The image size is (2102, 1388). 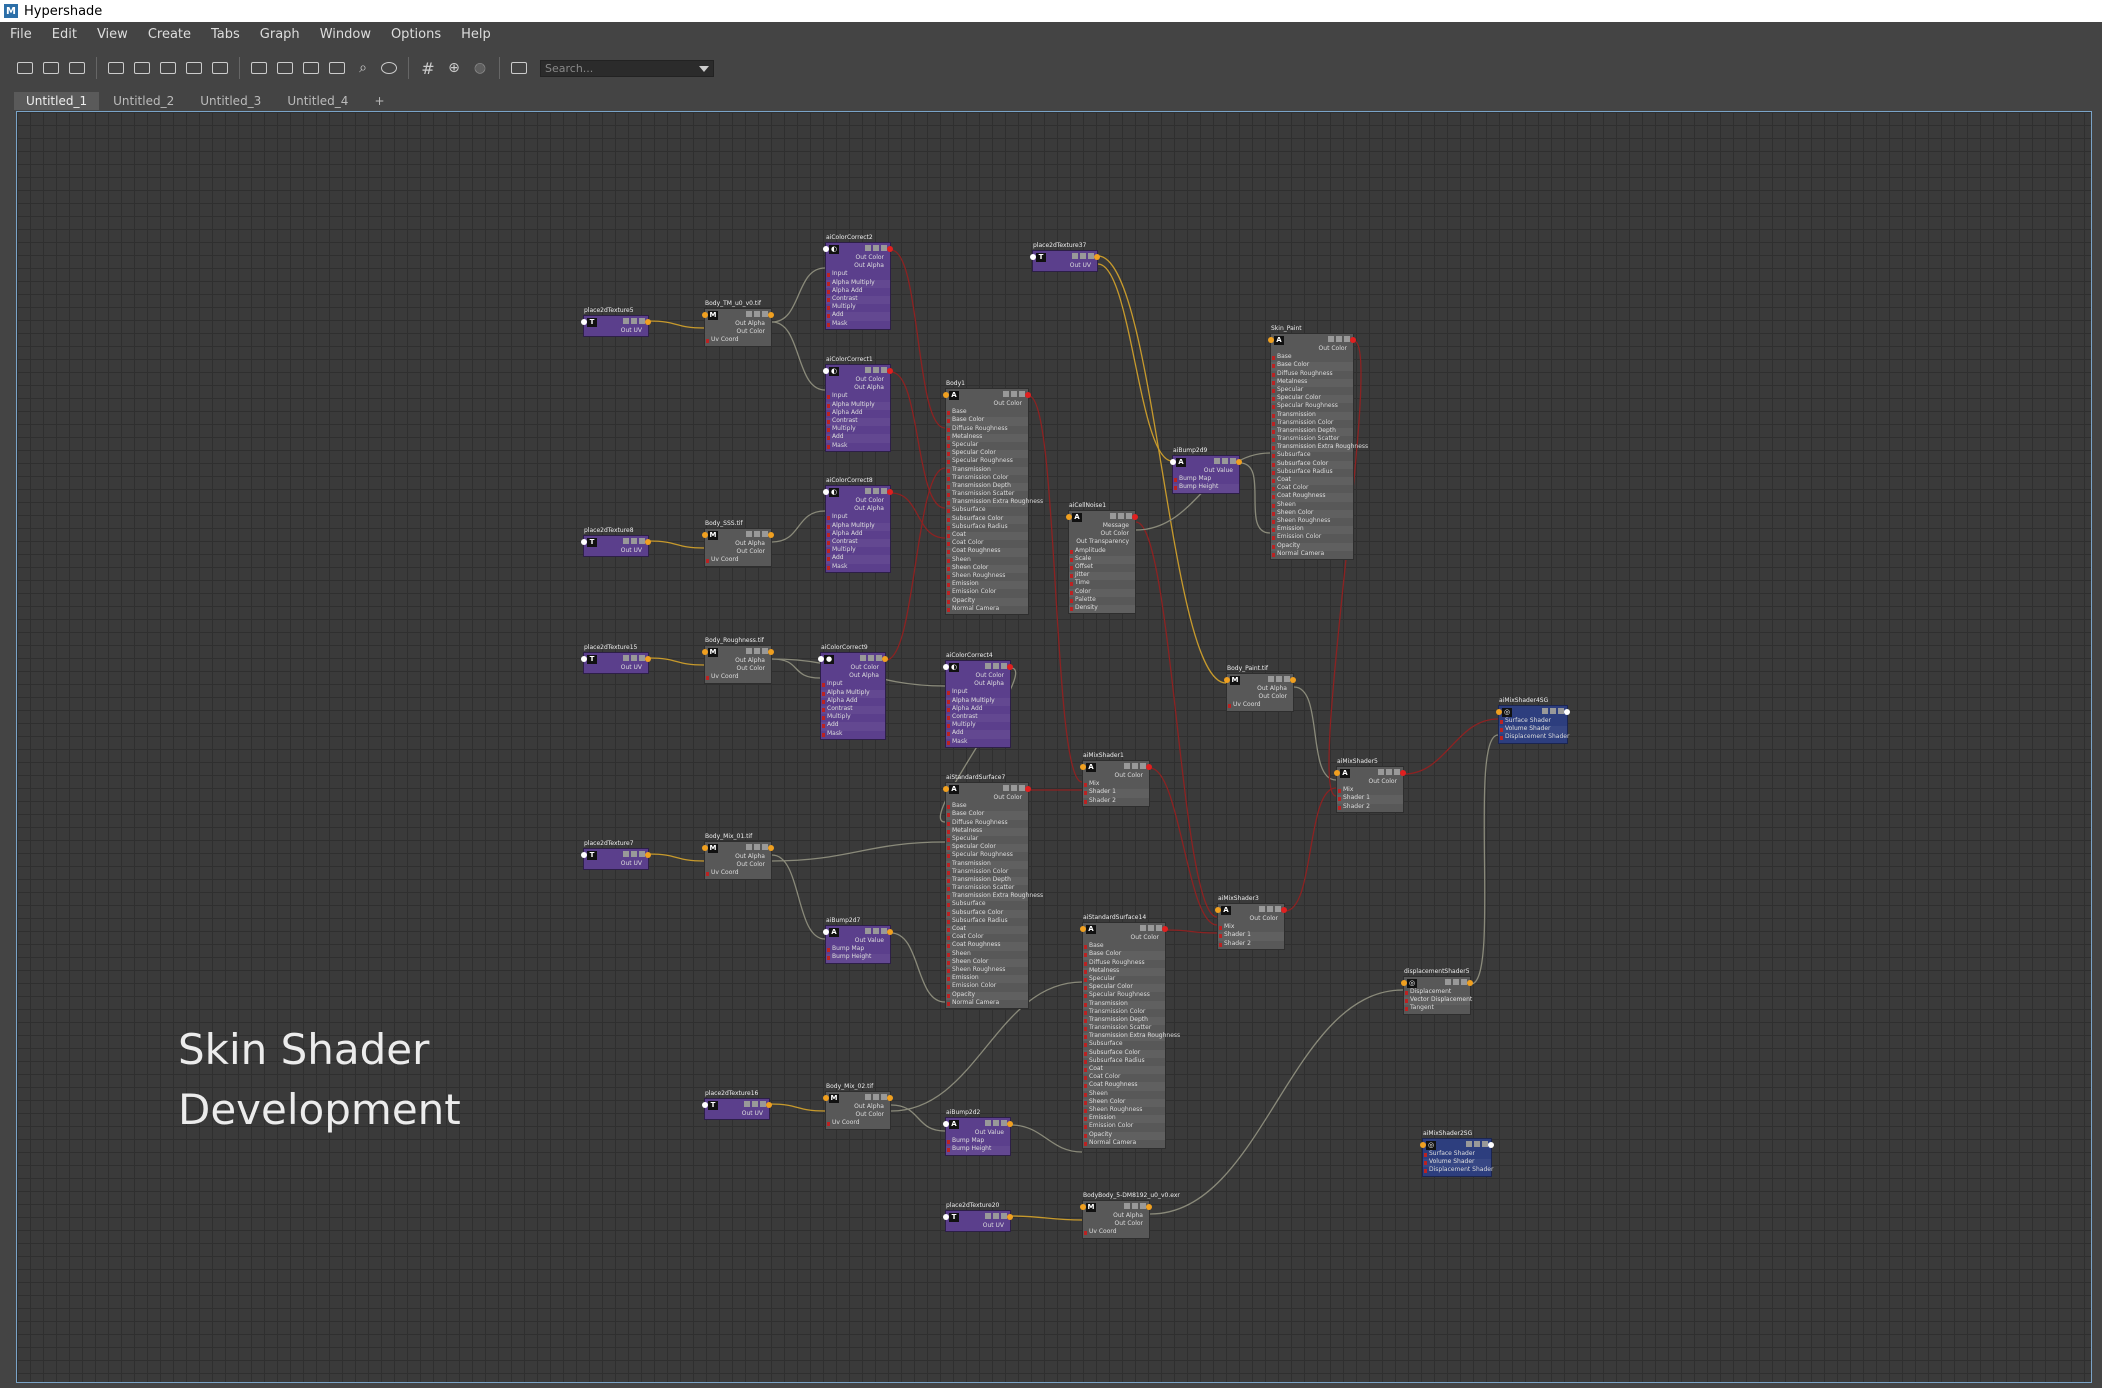 What do you see at coordinates (616, 864) in the screenshot?
I see `output-port-label: Out UV` at bounding box center [616, 864].